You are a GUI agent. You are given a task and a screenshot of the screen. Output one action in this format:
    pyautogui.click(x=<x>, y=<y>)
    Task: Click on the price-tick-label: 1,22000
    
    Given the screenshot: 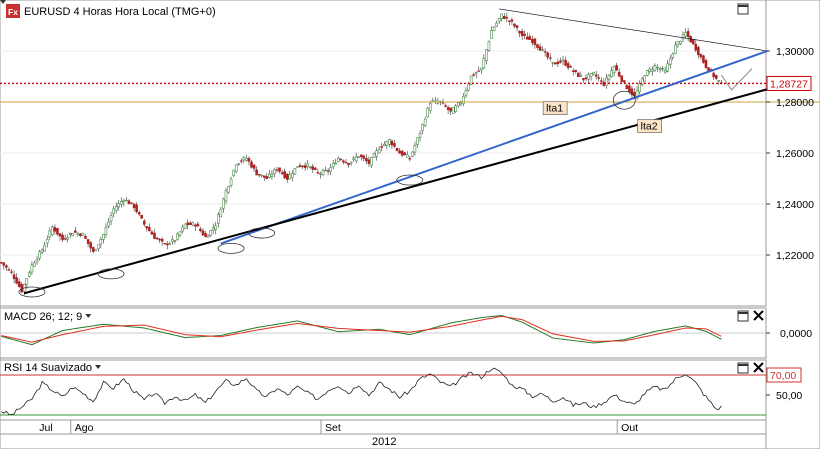 What is the action you would take?
    pyautogui.click(x=795, y=256)
    